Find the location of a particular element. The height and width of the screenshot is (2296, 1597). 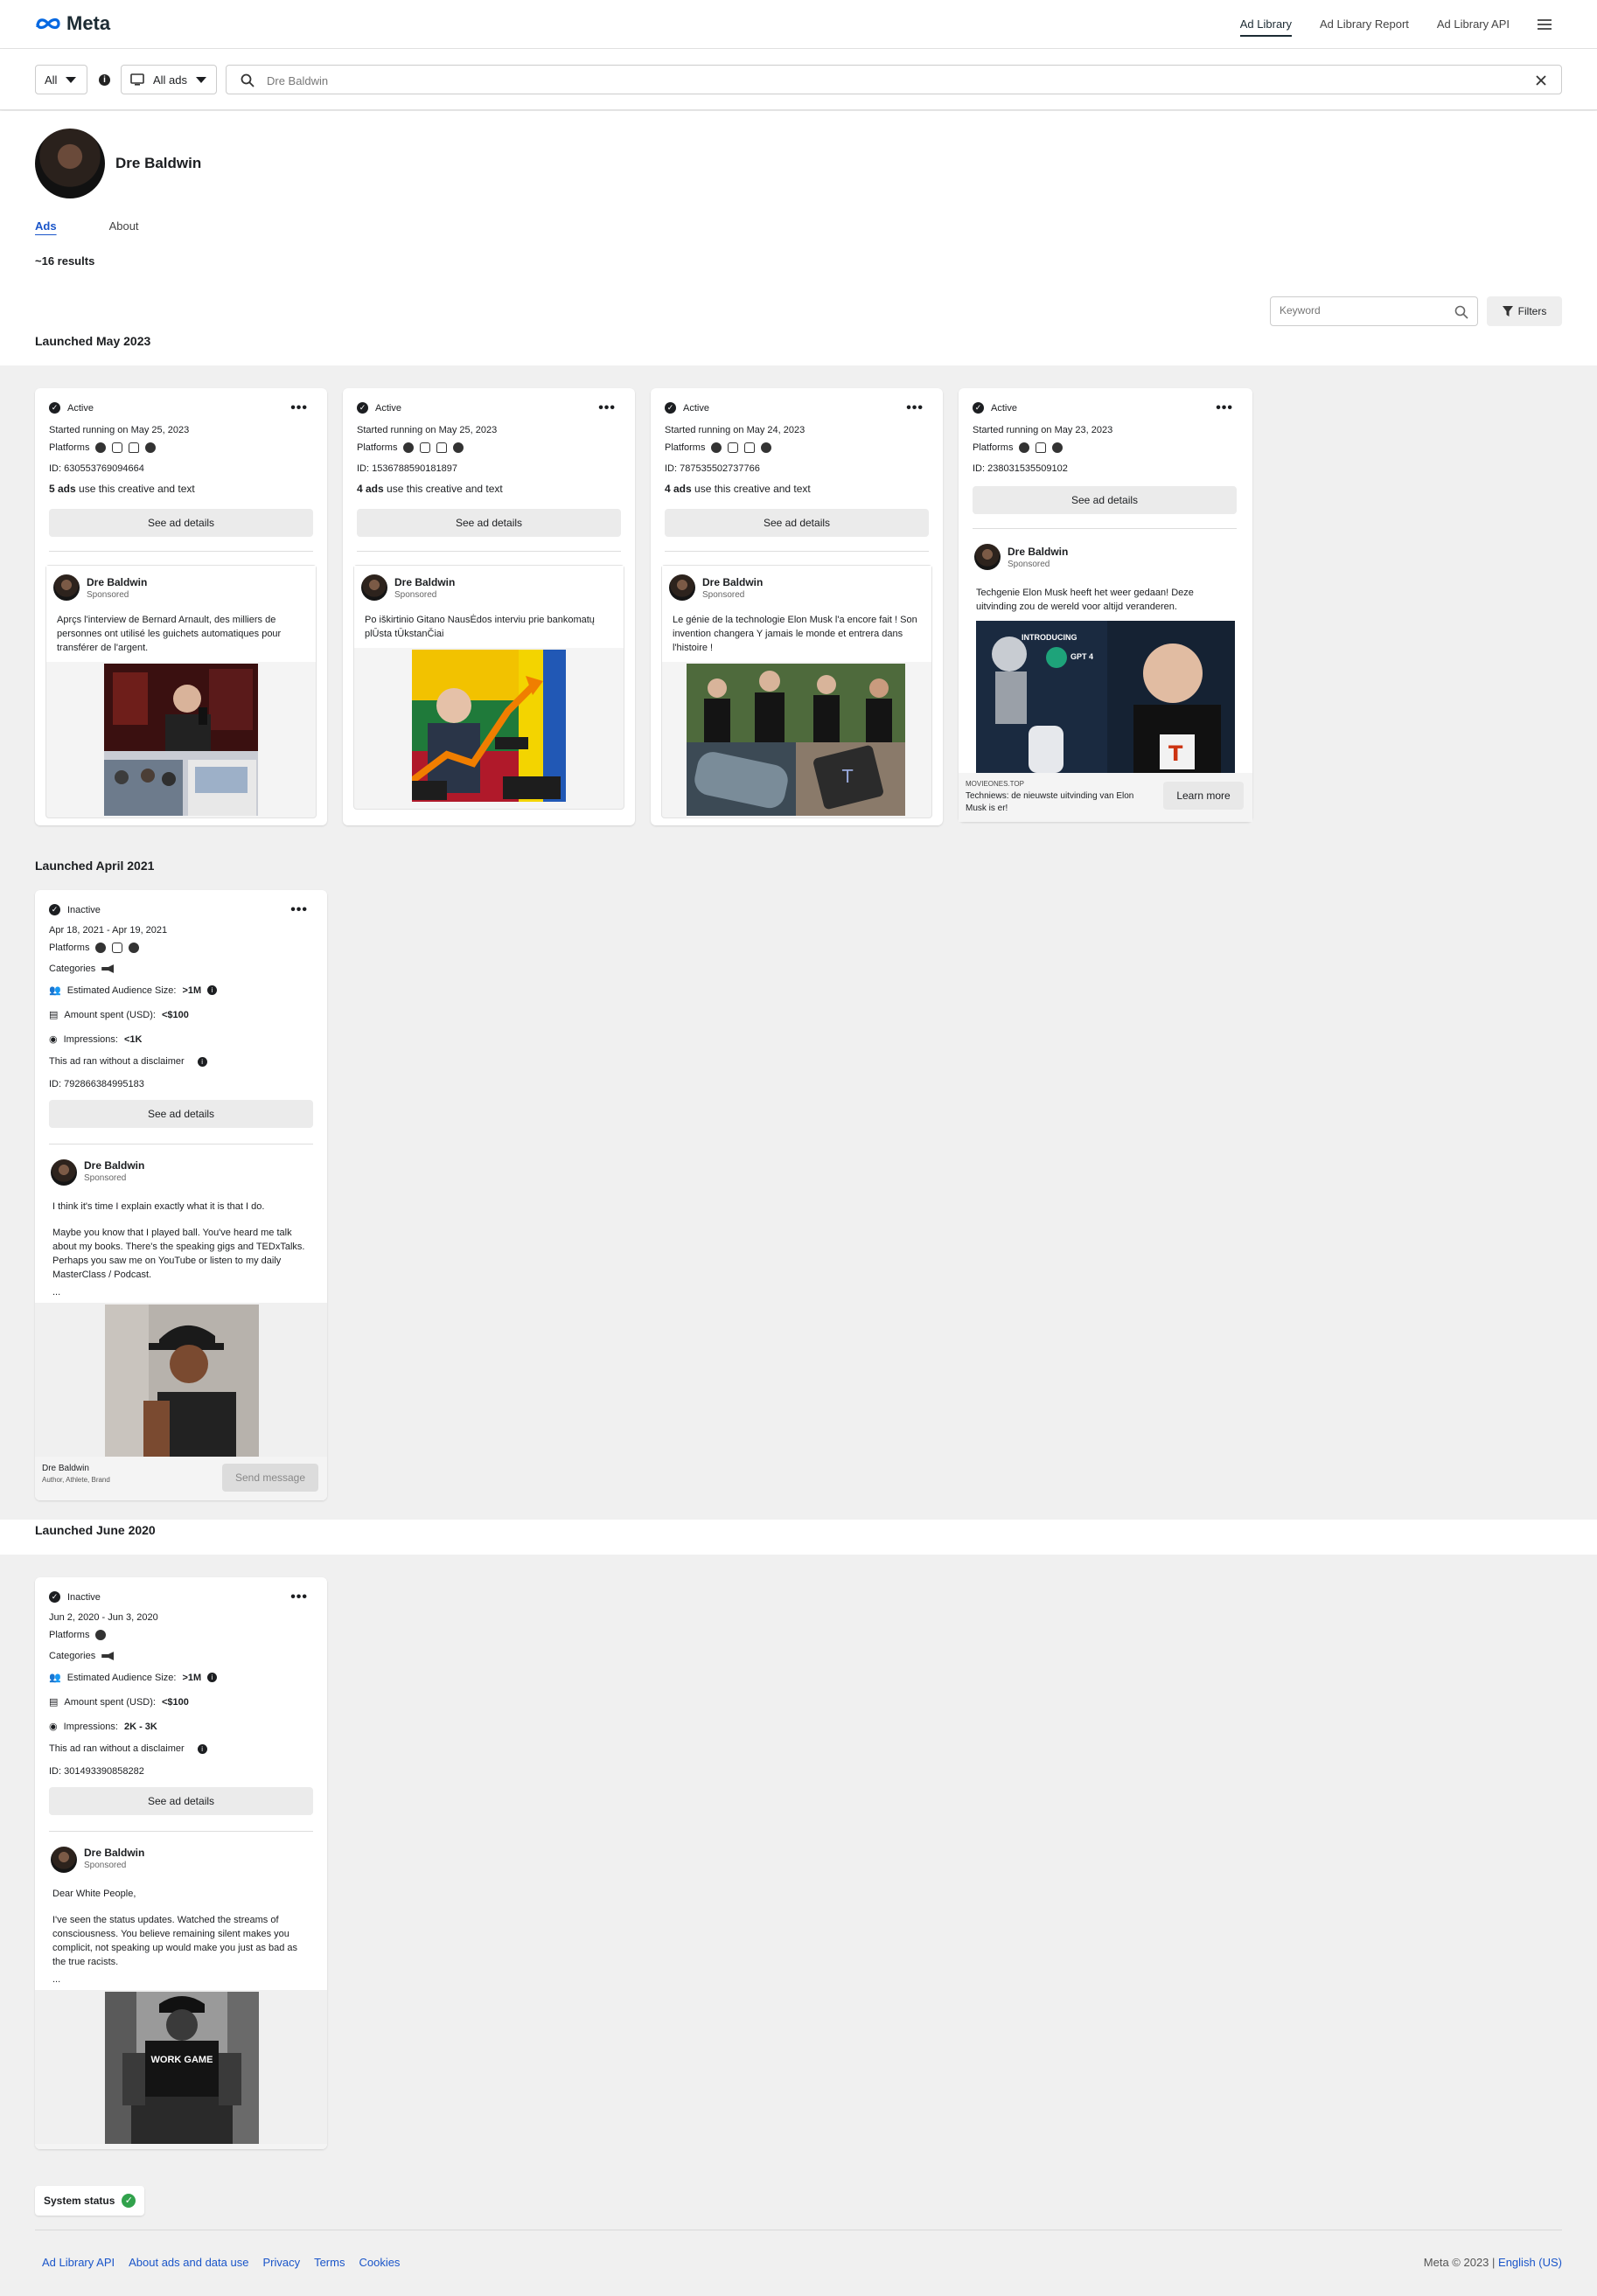

search-row: All i All ads is located at coordinates (798, 79).